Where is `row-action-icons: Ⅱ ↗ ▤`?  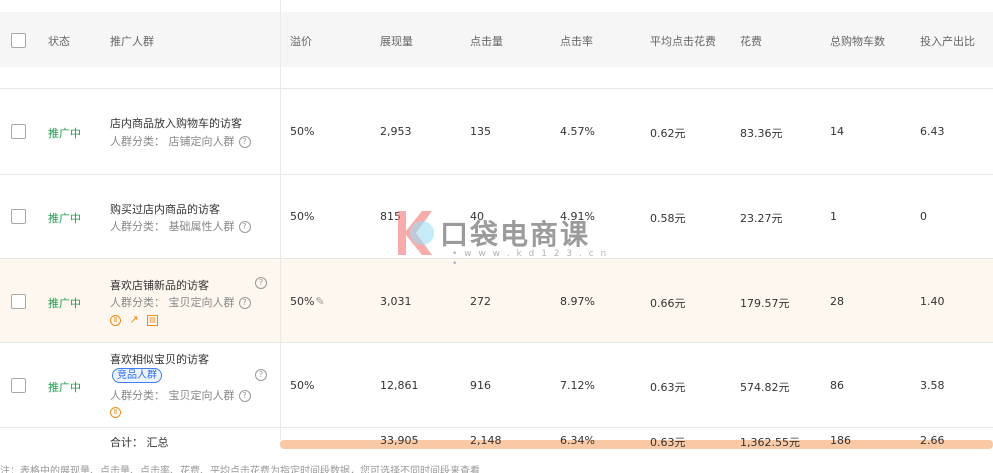
row-action-icons: Ⅱ ↗ ▤ is located at coordinates (136, 319).